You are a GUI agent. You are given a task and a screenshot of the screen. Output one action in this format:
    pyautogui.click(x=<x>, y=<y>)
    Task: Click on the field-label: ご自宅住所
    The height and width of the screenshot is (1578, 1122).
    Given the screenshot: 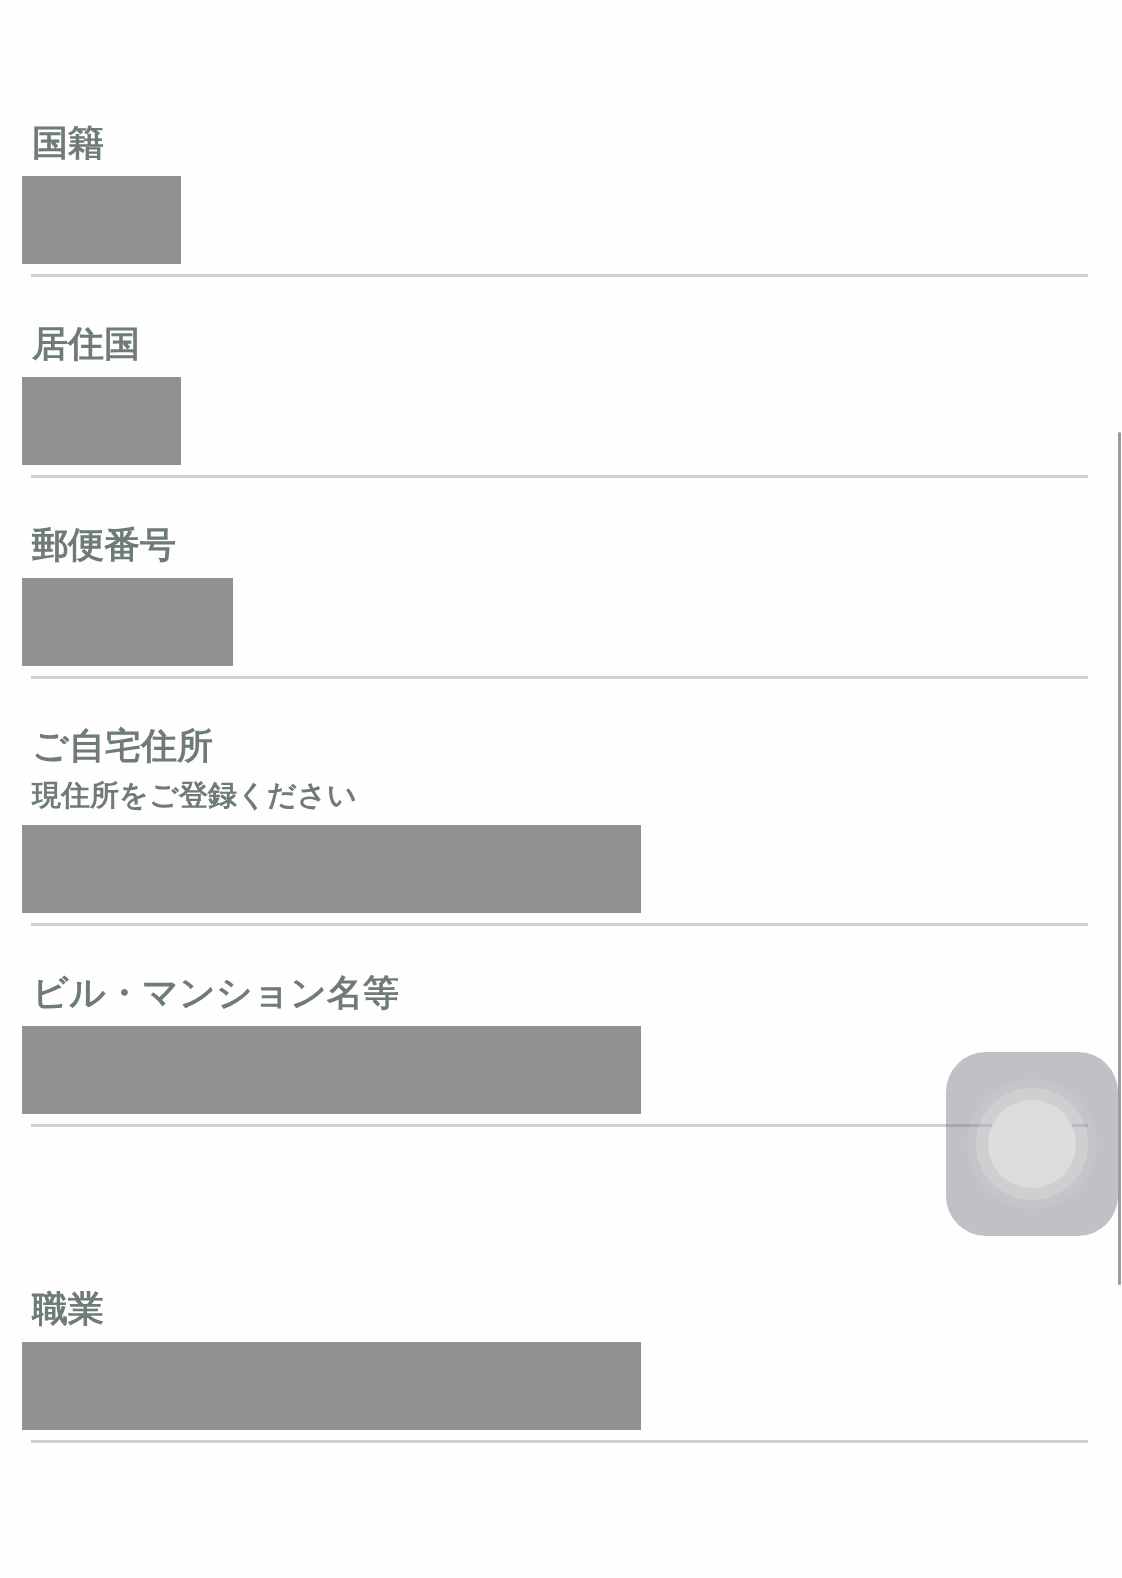 What is the action you would take?
    pyautogui.click(x=122, y=746)
    